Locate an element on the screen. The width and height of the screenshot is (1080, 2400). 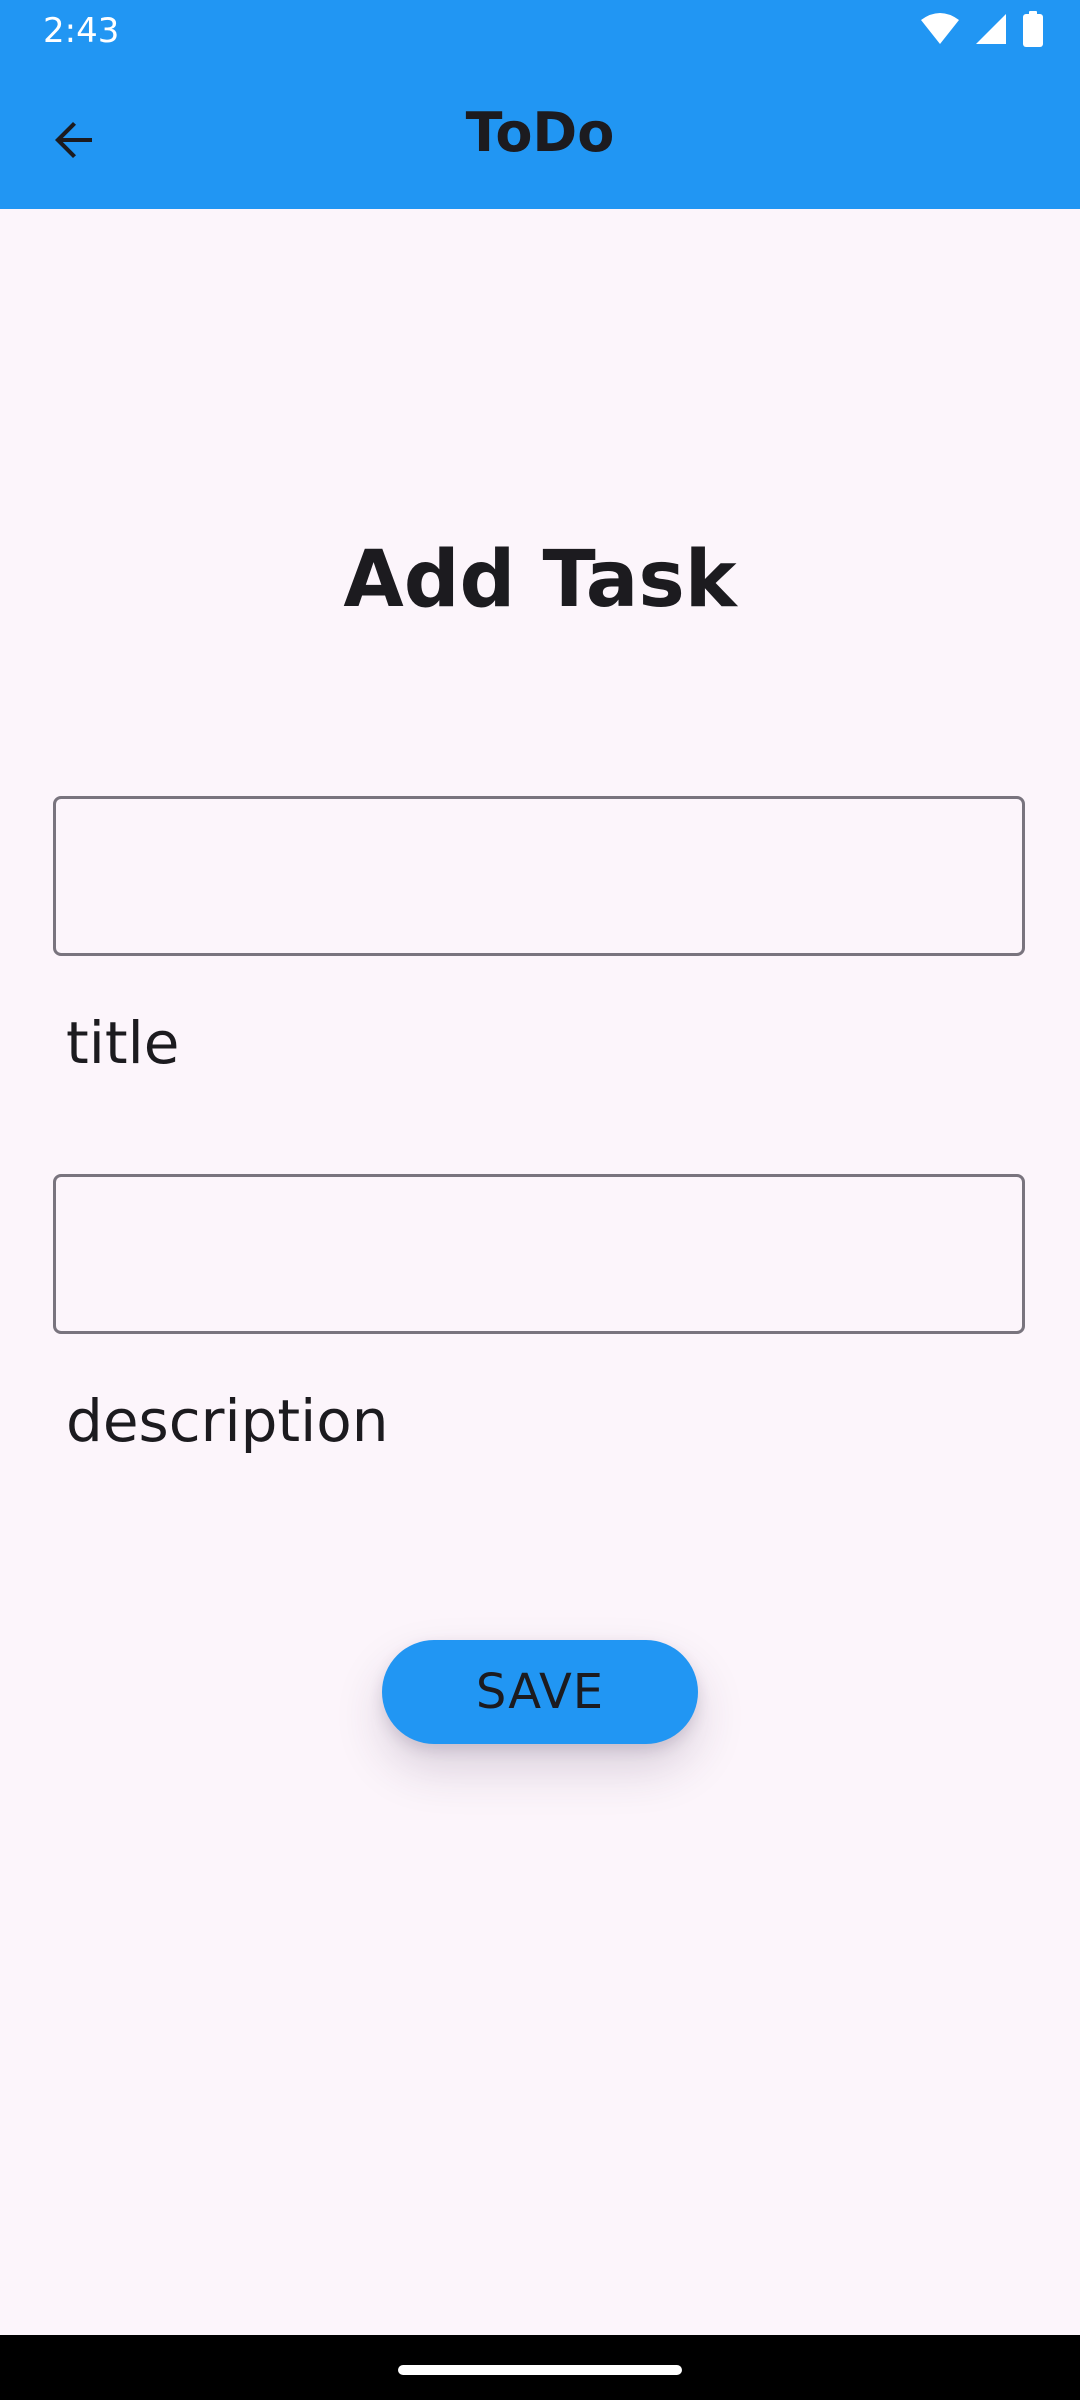
home-indicator is located at coordinates (540, 2370).